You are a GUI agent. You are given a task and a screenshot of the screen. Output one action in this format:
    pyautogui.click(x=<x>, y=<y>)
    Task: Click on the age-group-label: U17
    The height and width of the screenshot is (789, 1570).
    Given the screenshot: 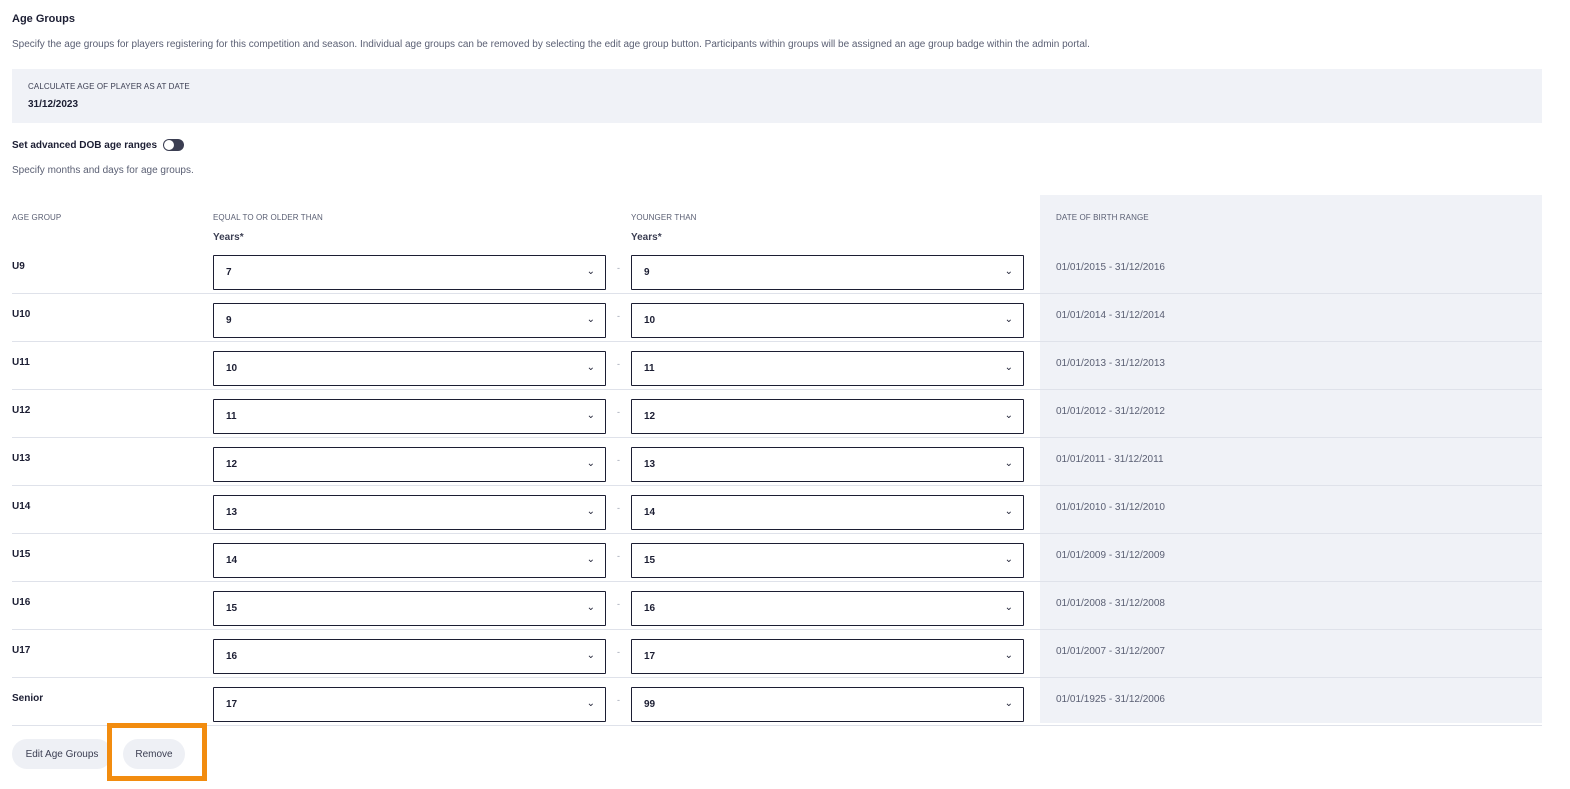 What is the action you would take?
    pyautogui.click(x=21, y=650)
    